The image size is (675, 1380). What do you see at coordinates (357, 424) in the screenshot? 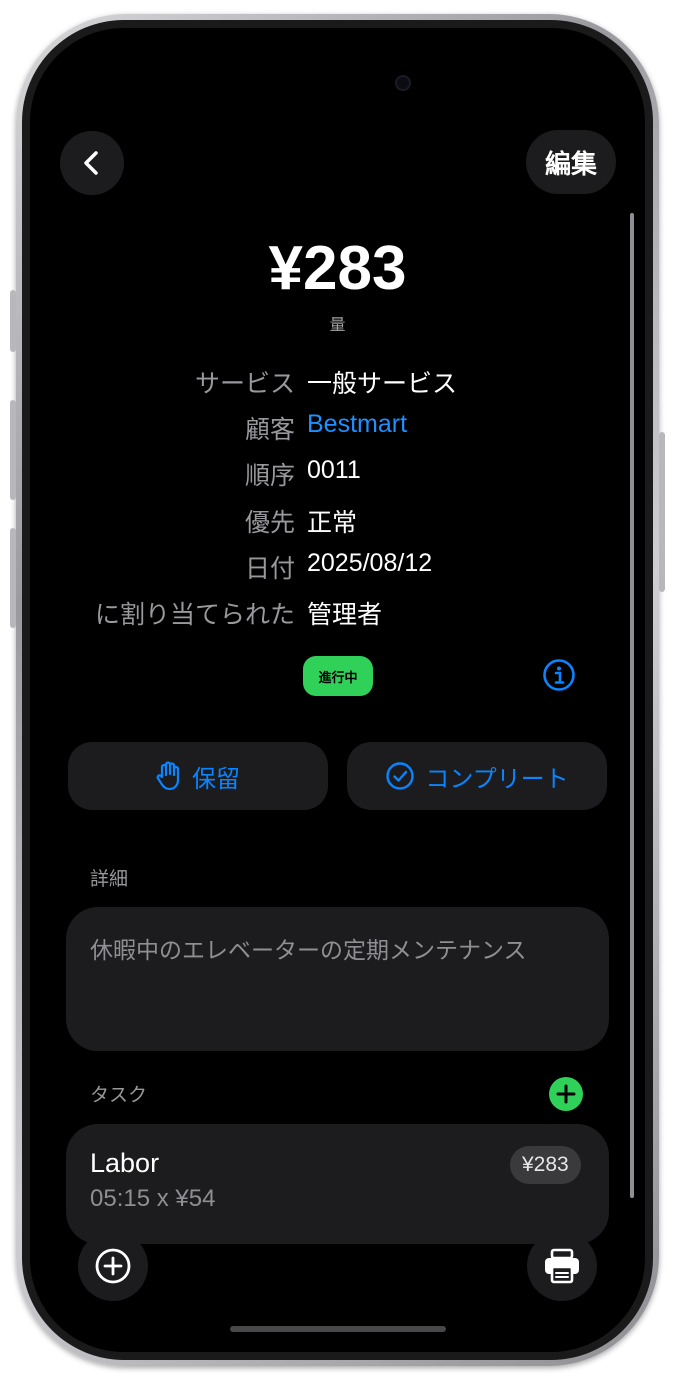
I see `customer-link: Bestmart` at bounding box center [357, 424].